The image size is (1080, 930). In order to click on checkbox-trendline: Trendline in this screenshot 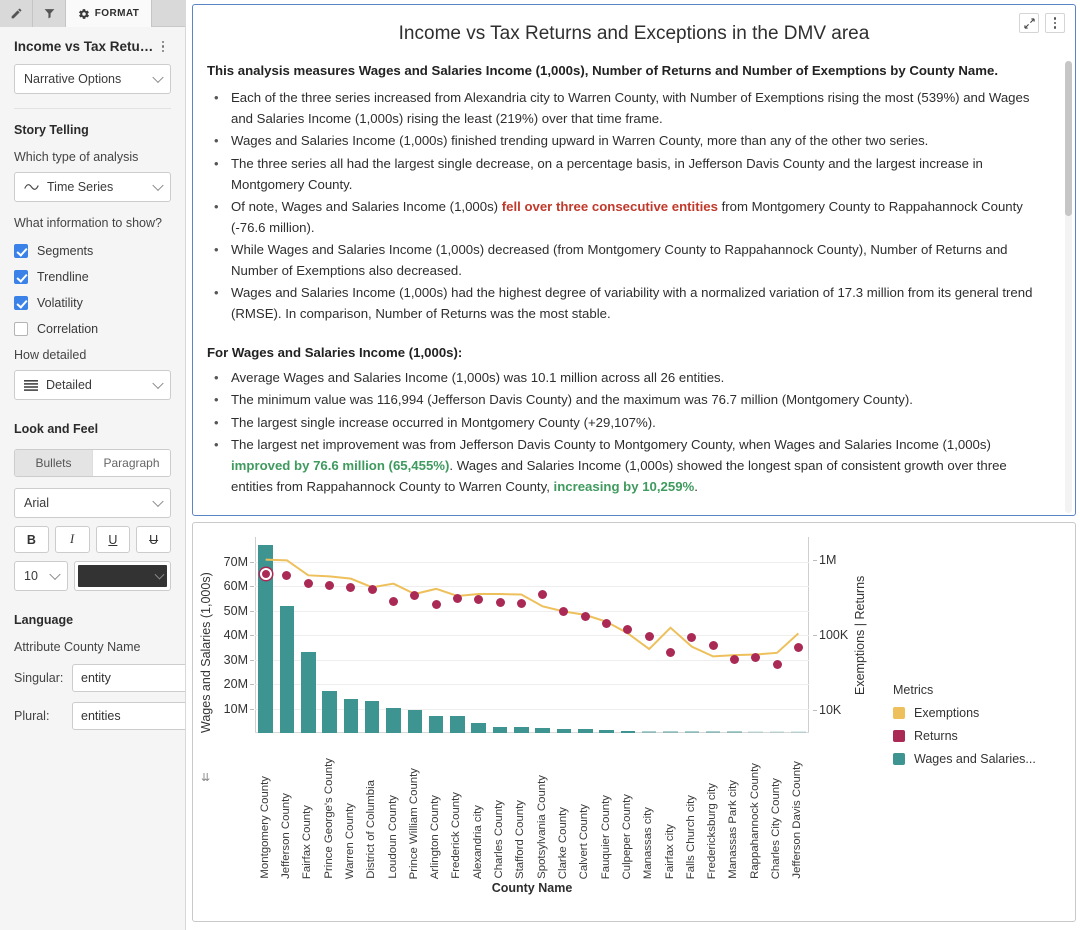, I will do `click(92, 277)`.